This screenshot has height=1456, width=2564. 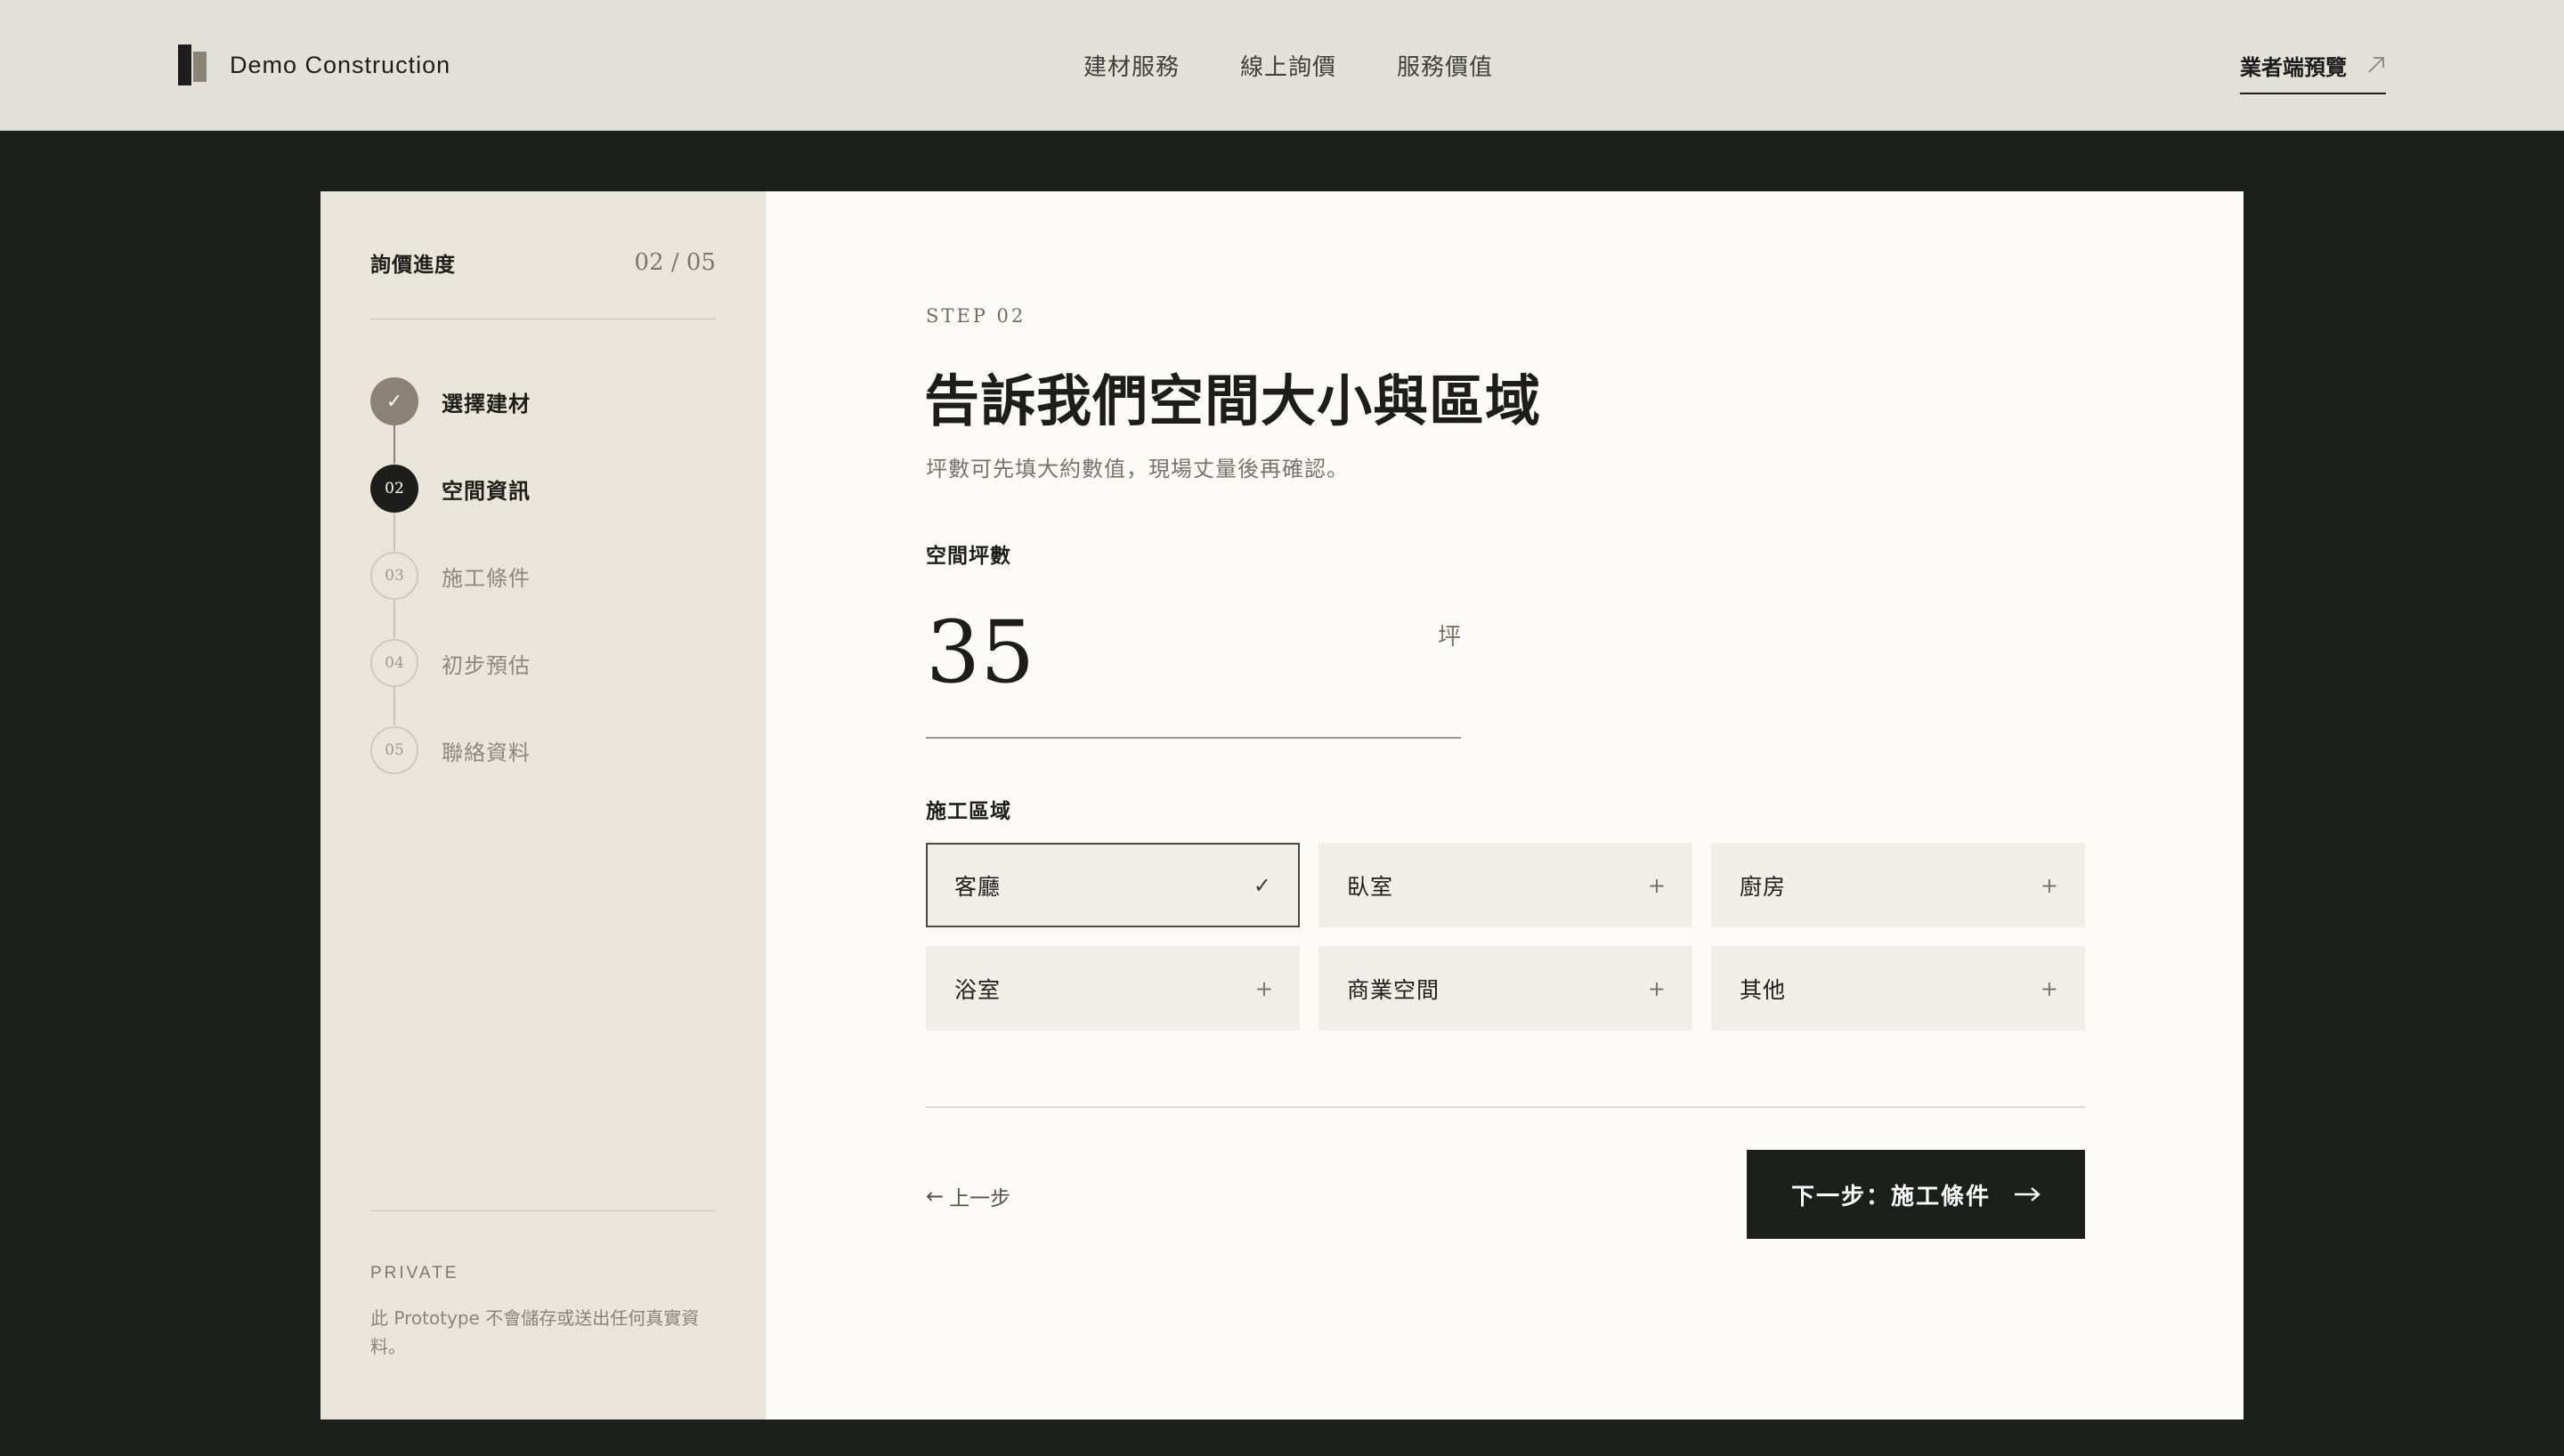 I want to click on brand-logo-link: Demo Construction, so click(x=314, y=64).